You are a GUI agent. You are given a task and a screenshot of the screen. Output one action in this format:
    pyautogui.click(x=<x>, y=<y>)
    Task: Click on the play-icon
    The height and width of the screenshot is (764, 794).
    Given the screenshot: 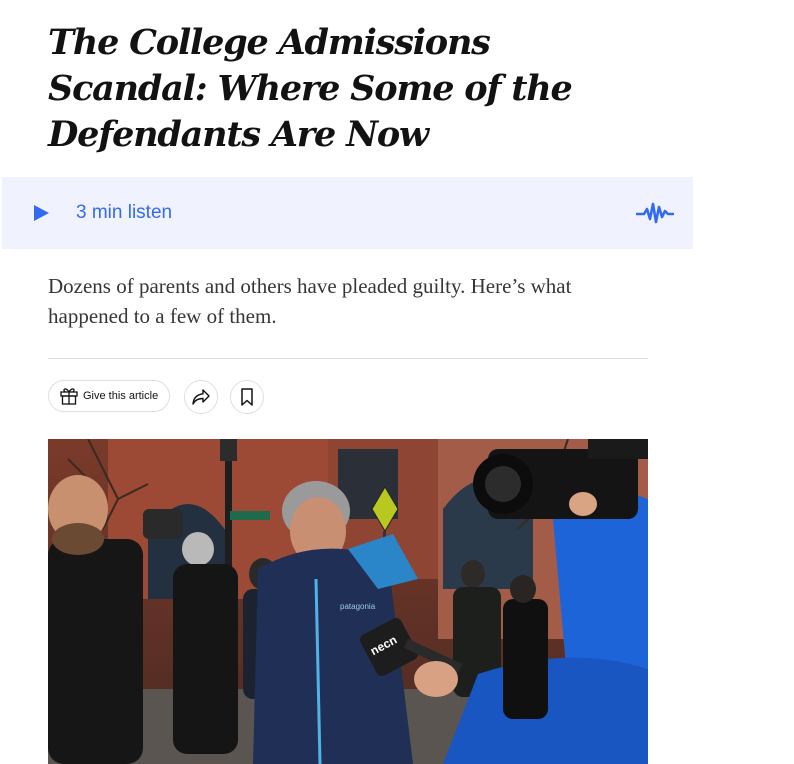 What is the action you would take?
    pyautogui.click(x=41, y=213)
    